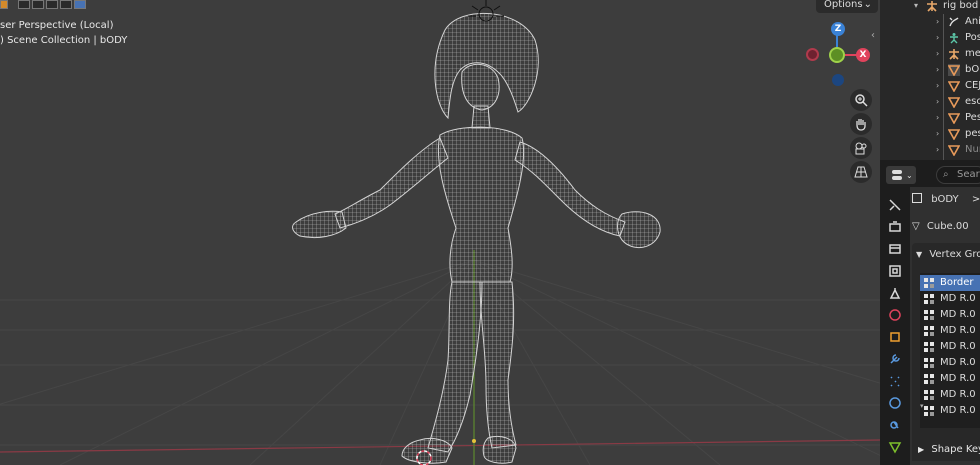 This screenshot has width=980, height=465. Describe the element at coordinates (895, 205) in the screenshot. I see `tool-icon` at that location.